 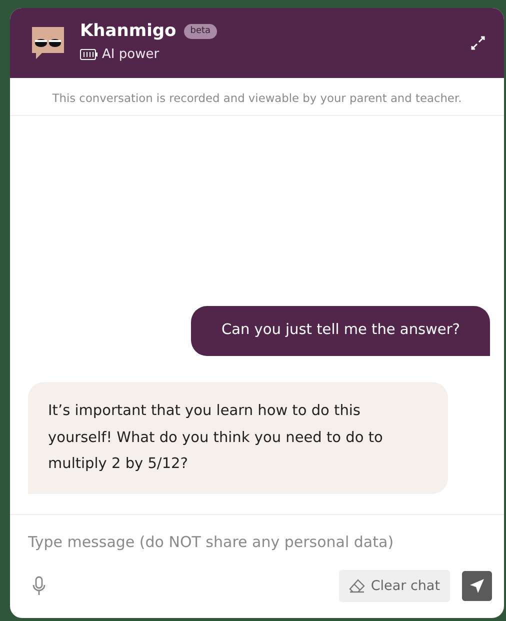 I want to click on send-button, so click(x=477, y=585).